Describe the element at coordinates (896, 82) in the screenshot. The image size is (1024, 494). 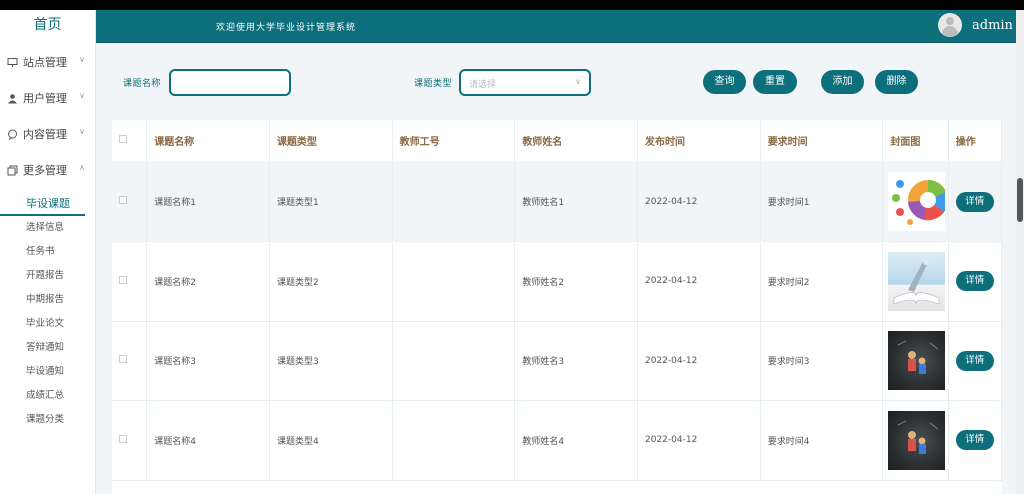
I see `delete-button: 删除` at that location.